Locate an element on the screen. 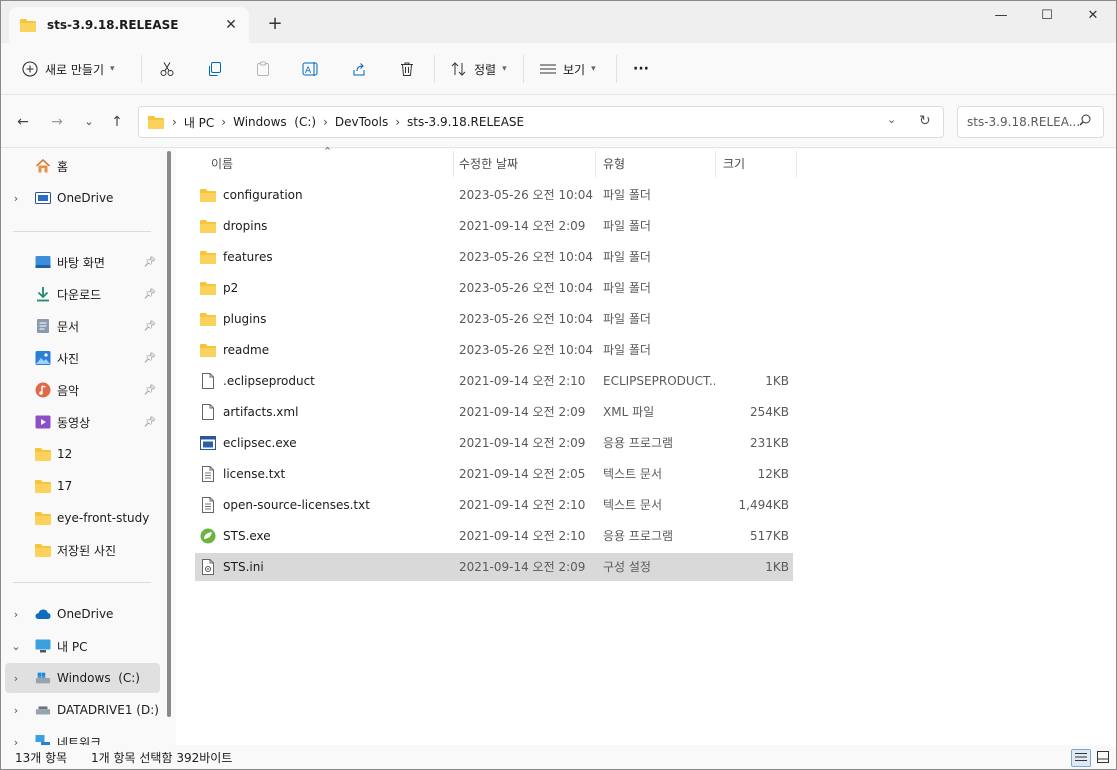  file-name-cell: configuration is located at coordinates (251, 195).